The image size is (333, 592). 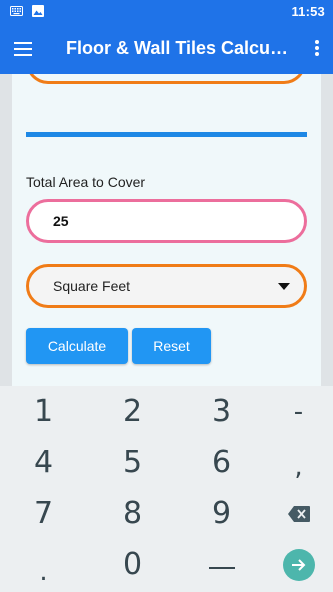 I want to click on image-icon, so click(x=38, y=11).